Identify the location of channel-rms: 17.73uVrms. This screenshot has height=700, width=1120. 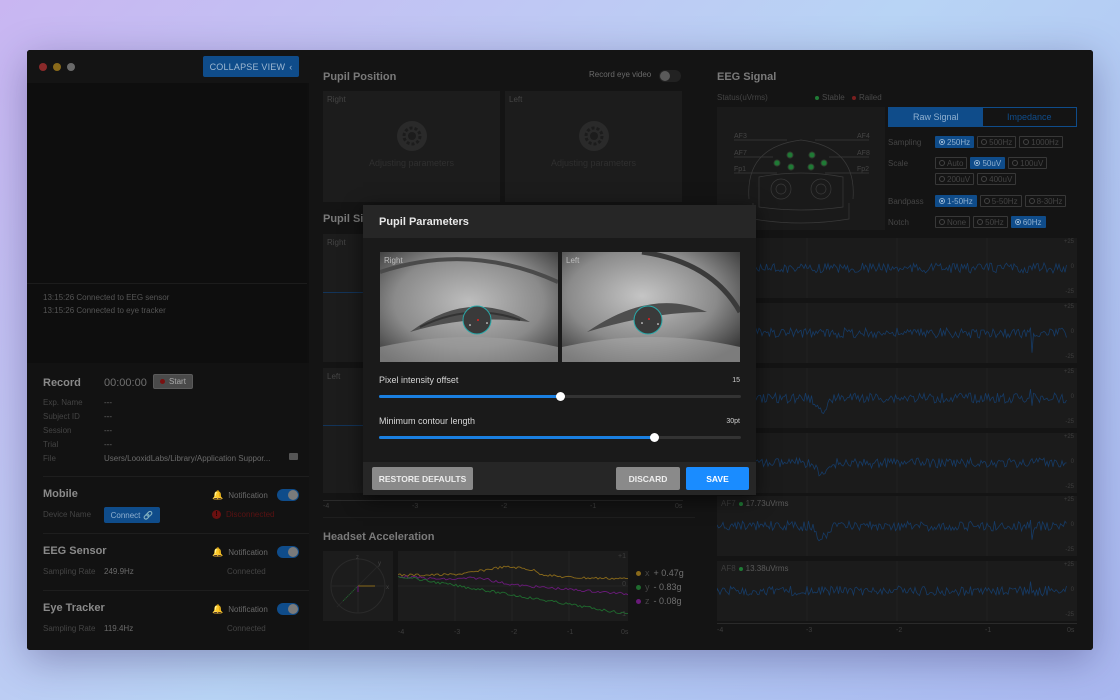
(767, 503).